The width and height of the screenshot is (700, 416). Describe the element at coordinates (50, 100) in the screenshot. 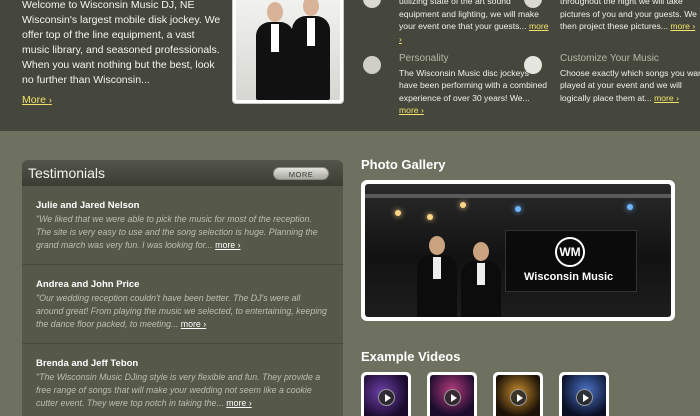

I see `intro-more-arrow: ›` at that location.